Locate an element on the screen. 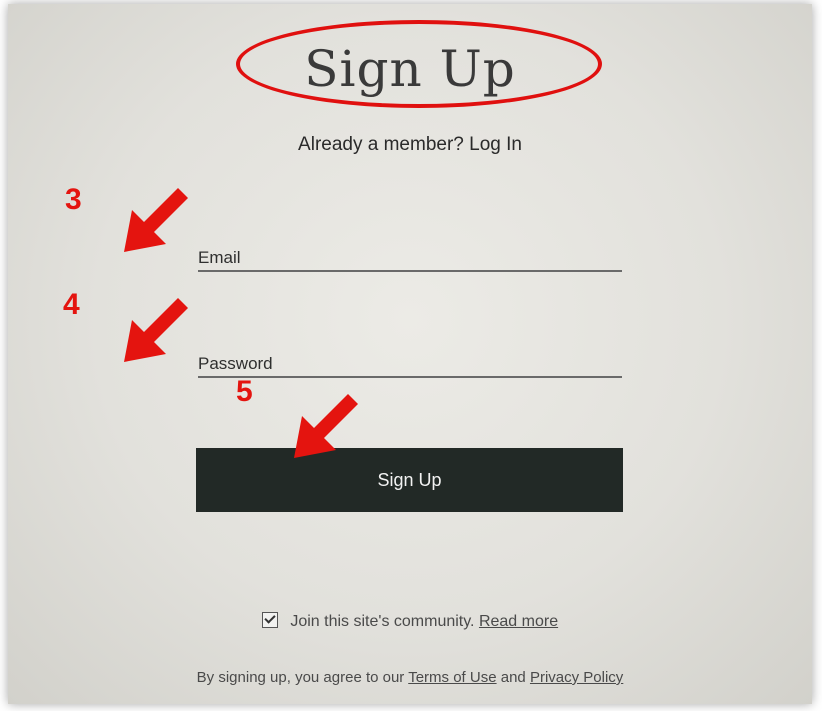 This screenshot has width=822, height=711. password-field: Password is located at coordinates (410, 366).